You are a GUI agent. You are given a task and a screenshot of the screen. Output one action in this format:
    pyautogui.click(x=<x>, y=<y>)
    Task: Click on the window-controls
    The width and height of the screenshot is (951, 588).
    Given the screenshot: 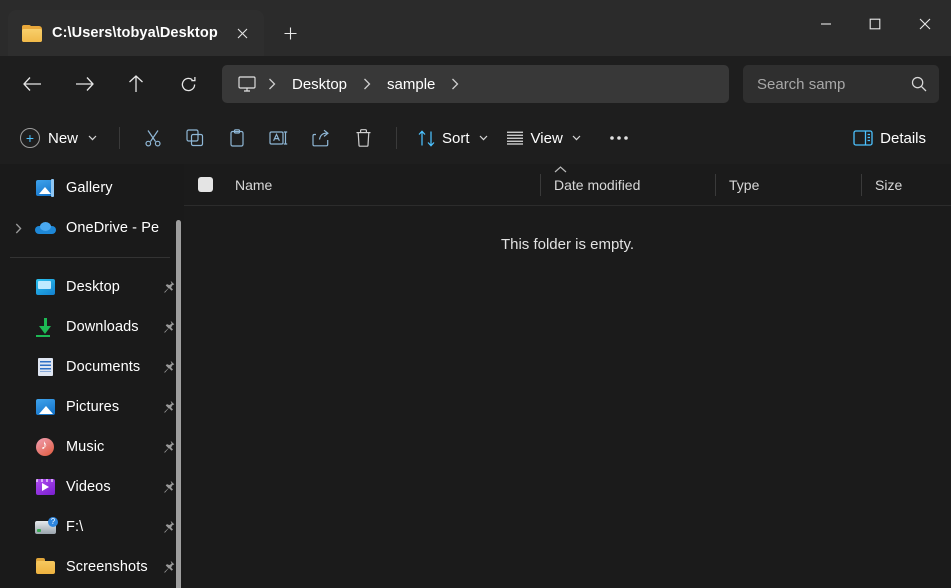 What is the action you would take?
    pyautogui.click(x=876, y=24)
    